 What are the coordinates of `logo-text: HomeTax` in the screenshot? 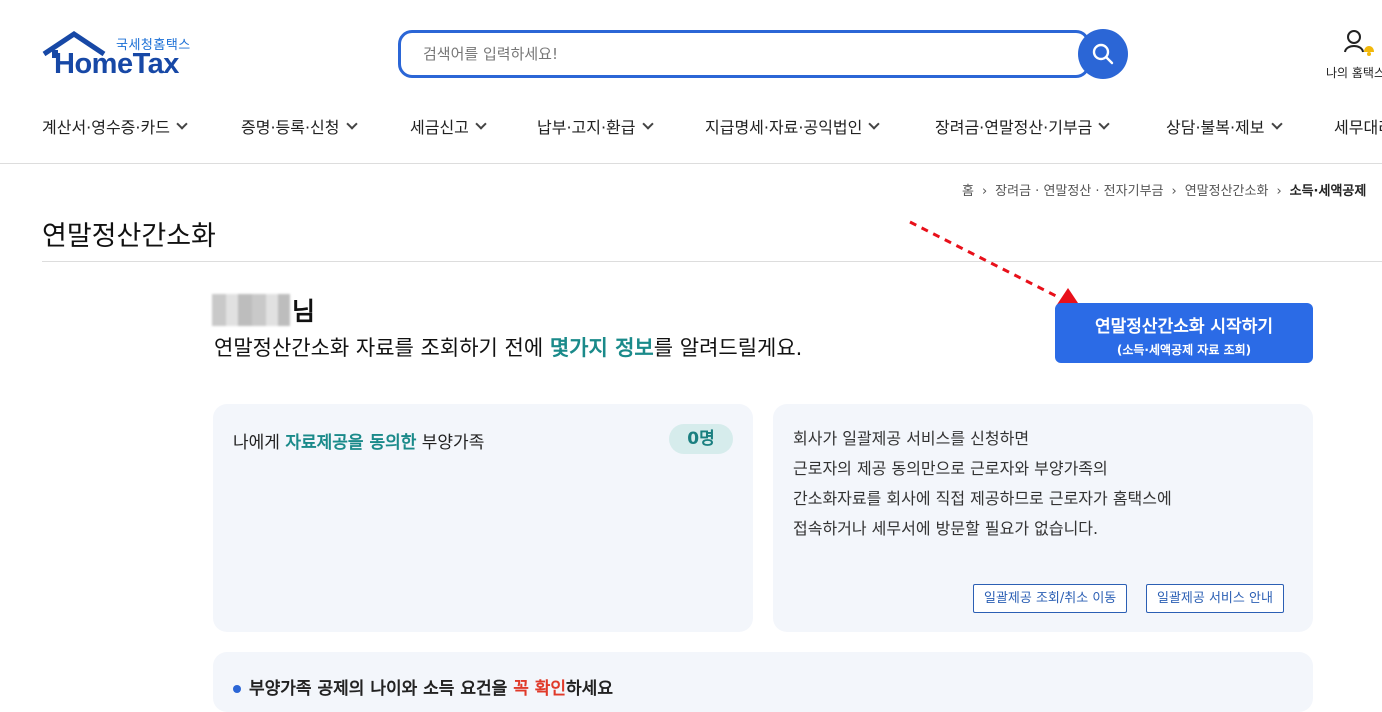 It's located at (116, 64).